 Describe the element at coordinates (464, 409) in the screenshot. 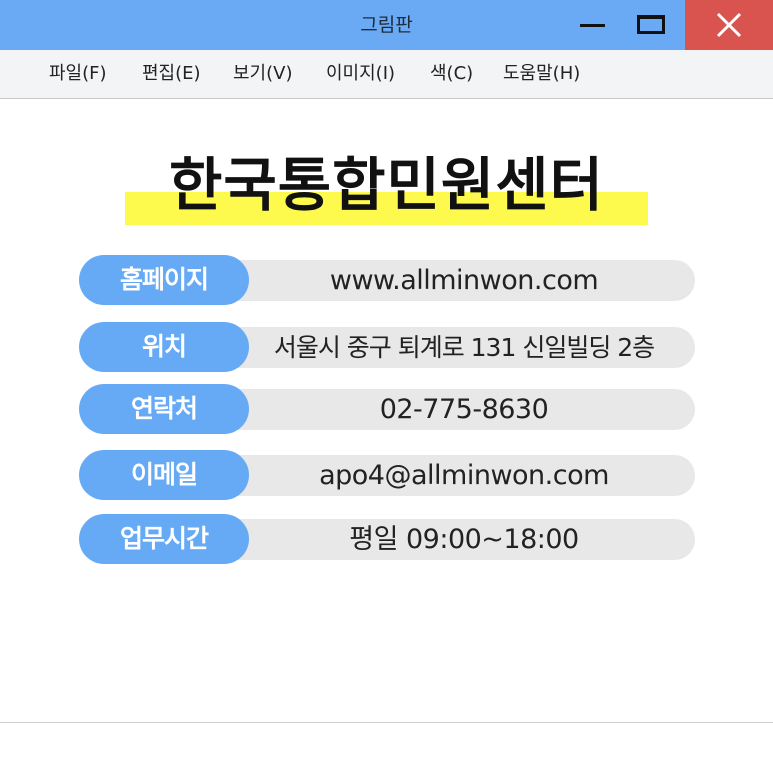

I see `row-value: 02-775-8630` at that location.